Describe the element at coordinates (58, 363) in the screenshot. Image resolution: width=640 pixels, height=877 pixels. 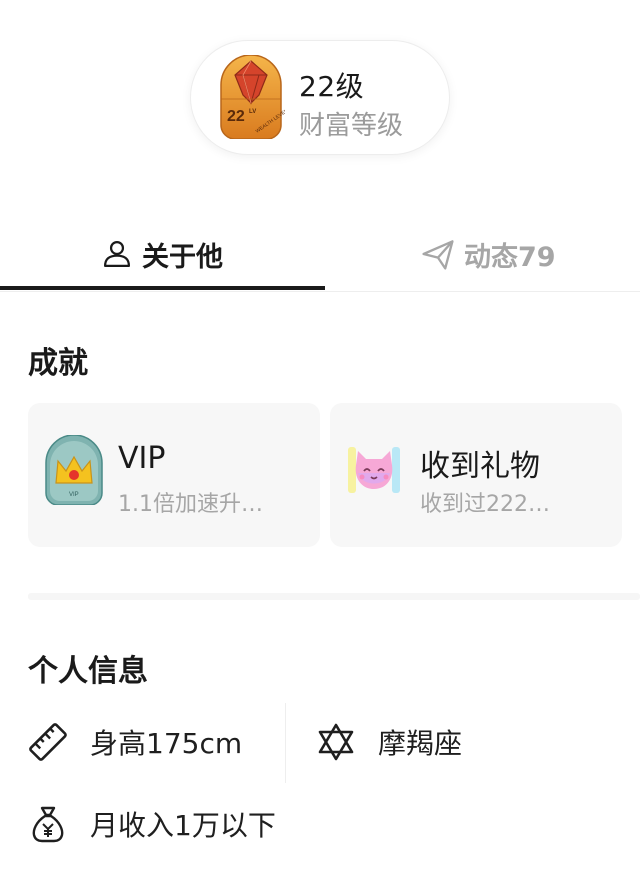
I see `achievements-title: 成就` at that location.